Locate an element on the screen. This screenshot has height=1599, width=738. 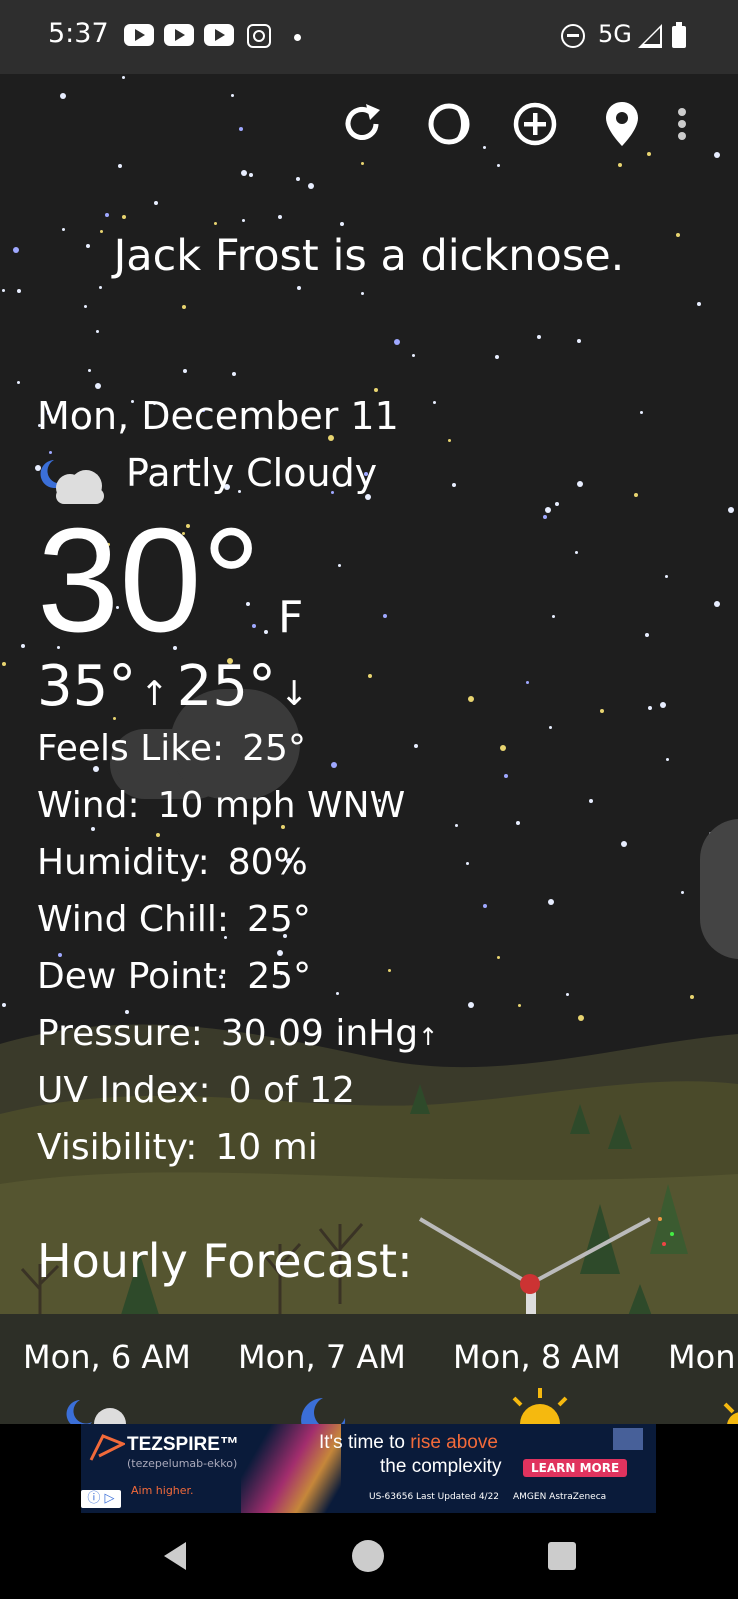
learn-more-button: LEARN MORE is located at coordinates (575, 1468).